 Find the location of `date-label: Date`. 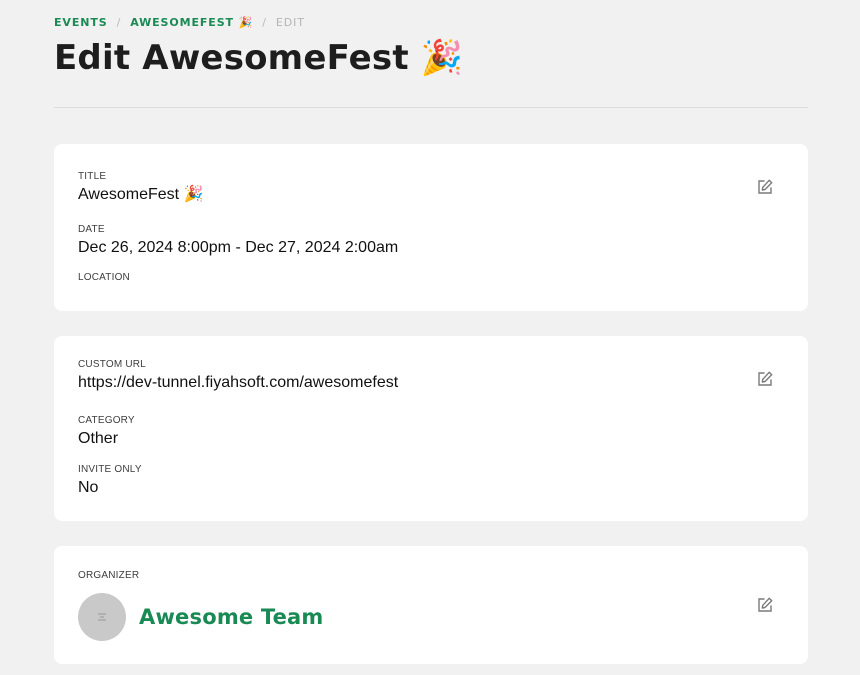

date-label: Date is located at coordinates (91, 229).